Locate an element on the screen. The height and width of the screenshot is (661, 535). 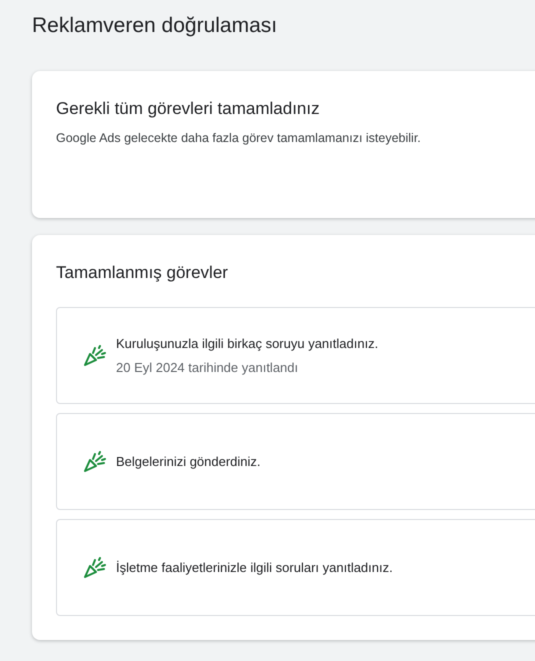
task-text: Kuruluşunuzla ilgili birkaç soruyu yanıtladınız. is located at coordinates (247, 343).